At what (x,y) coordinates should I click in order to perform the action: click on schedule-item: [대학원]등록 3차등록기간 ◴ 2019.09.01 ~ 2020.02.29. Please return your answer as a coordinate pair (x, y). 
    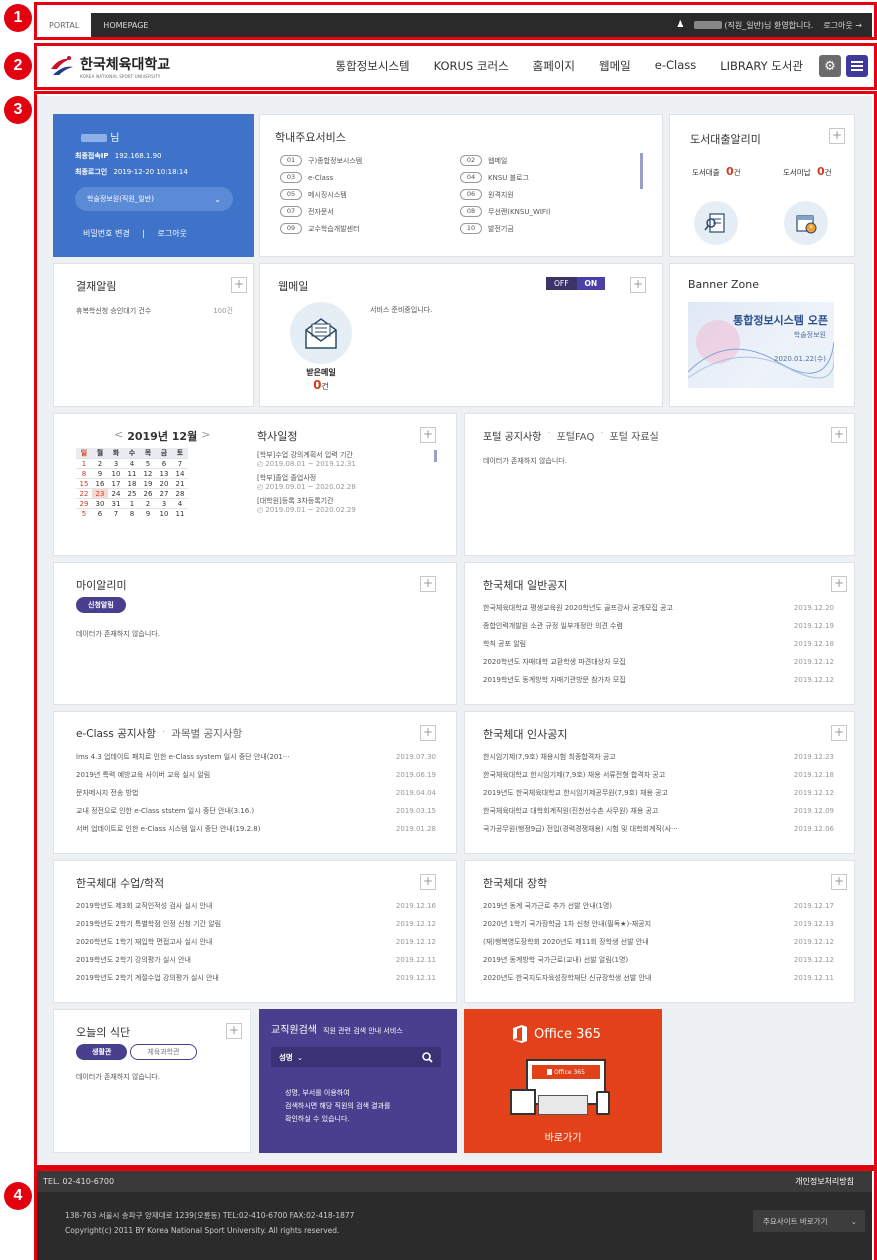
    Looking at the image, I should click on (339, 505).